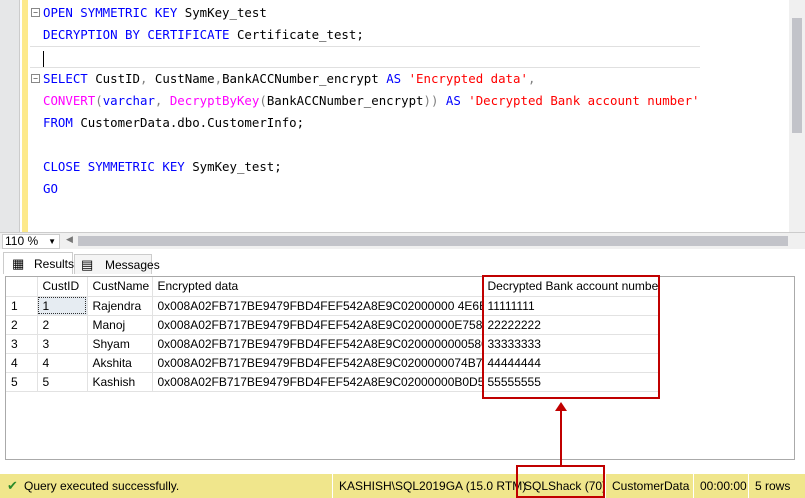 This screenshot has height=498, width=805. Describe the element at coordinates (584, 100) in the screenshot. I see `code-token: 'Decrypted Bank account number'` at that location.